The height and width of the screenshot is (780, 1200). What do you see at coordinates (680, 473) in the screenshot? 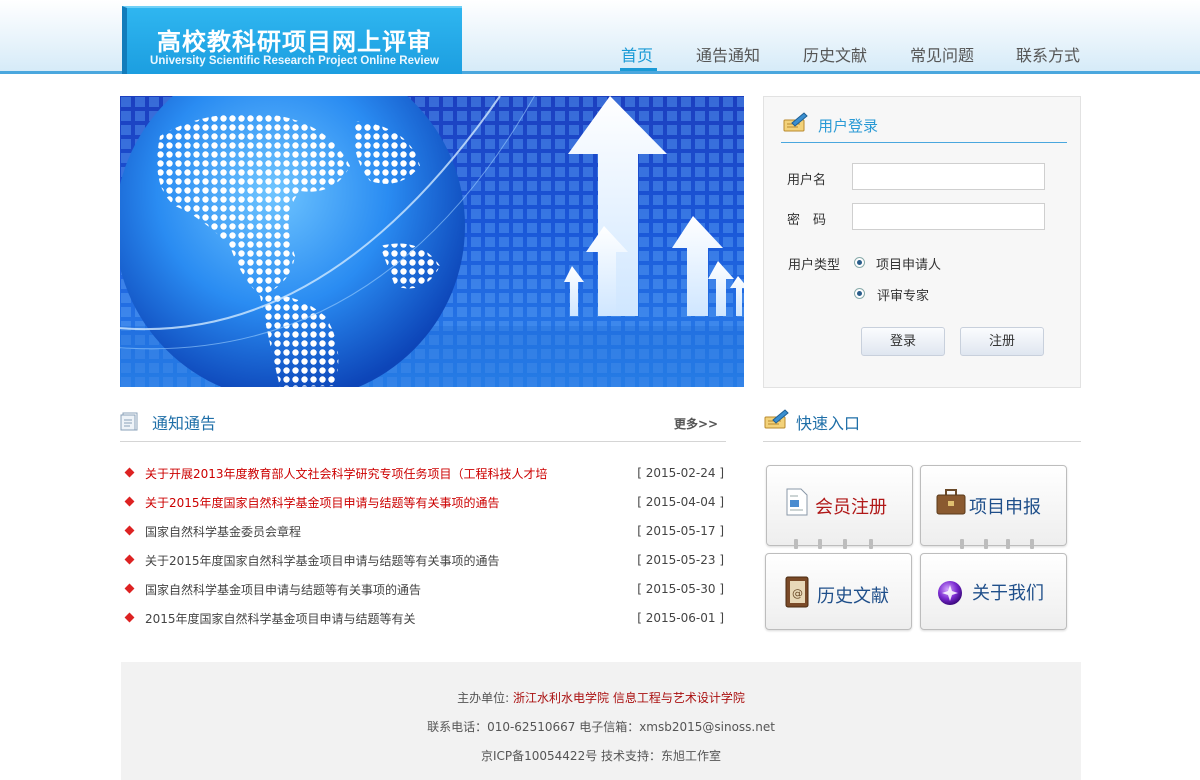
I see `notice-date: [ 2015-02-24 ]` at bounding box center [680, 473].